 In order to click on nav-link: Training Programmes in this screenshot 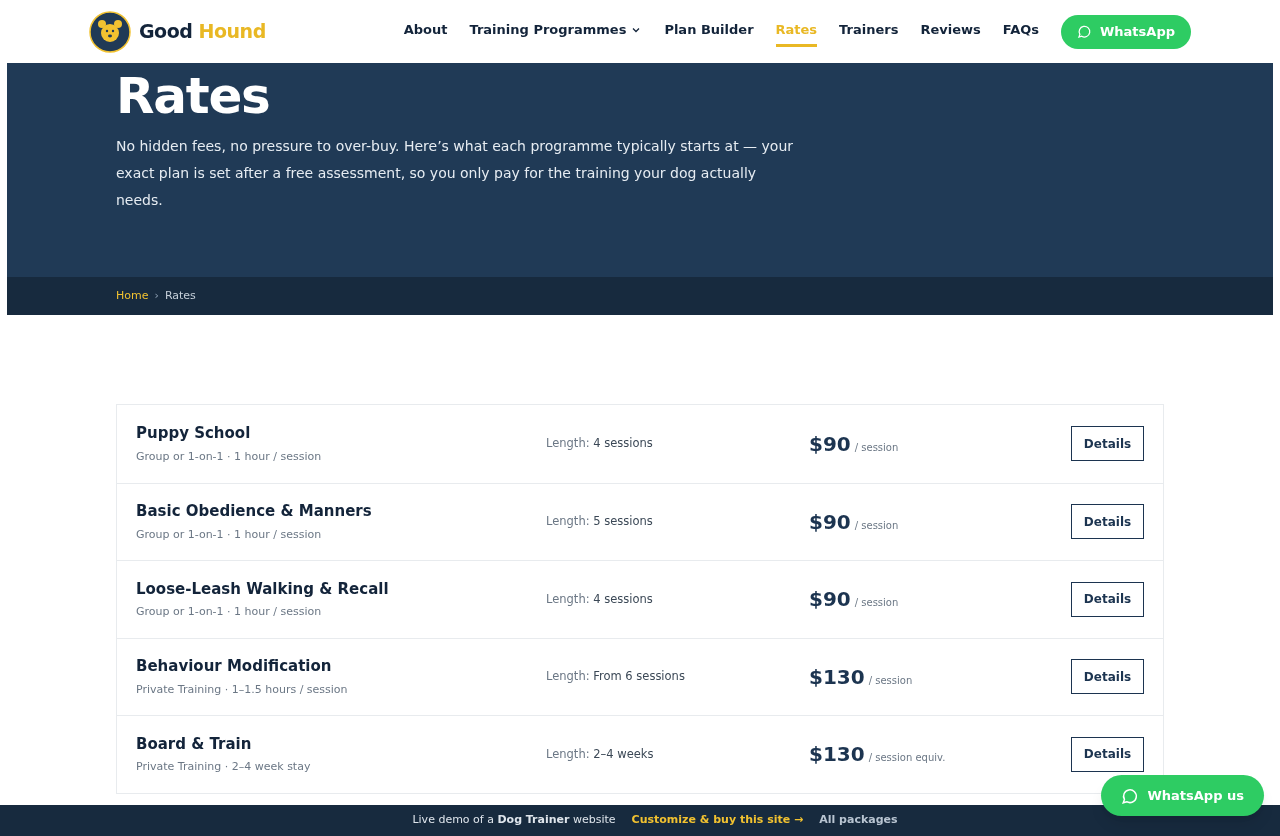, I will do `click(556, 31)`.